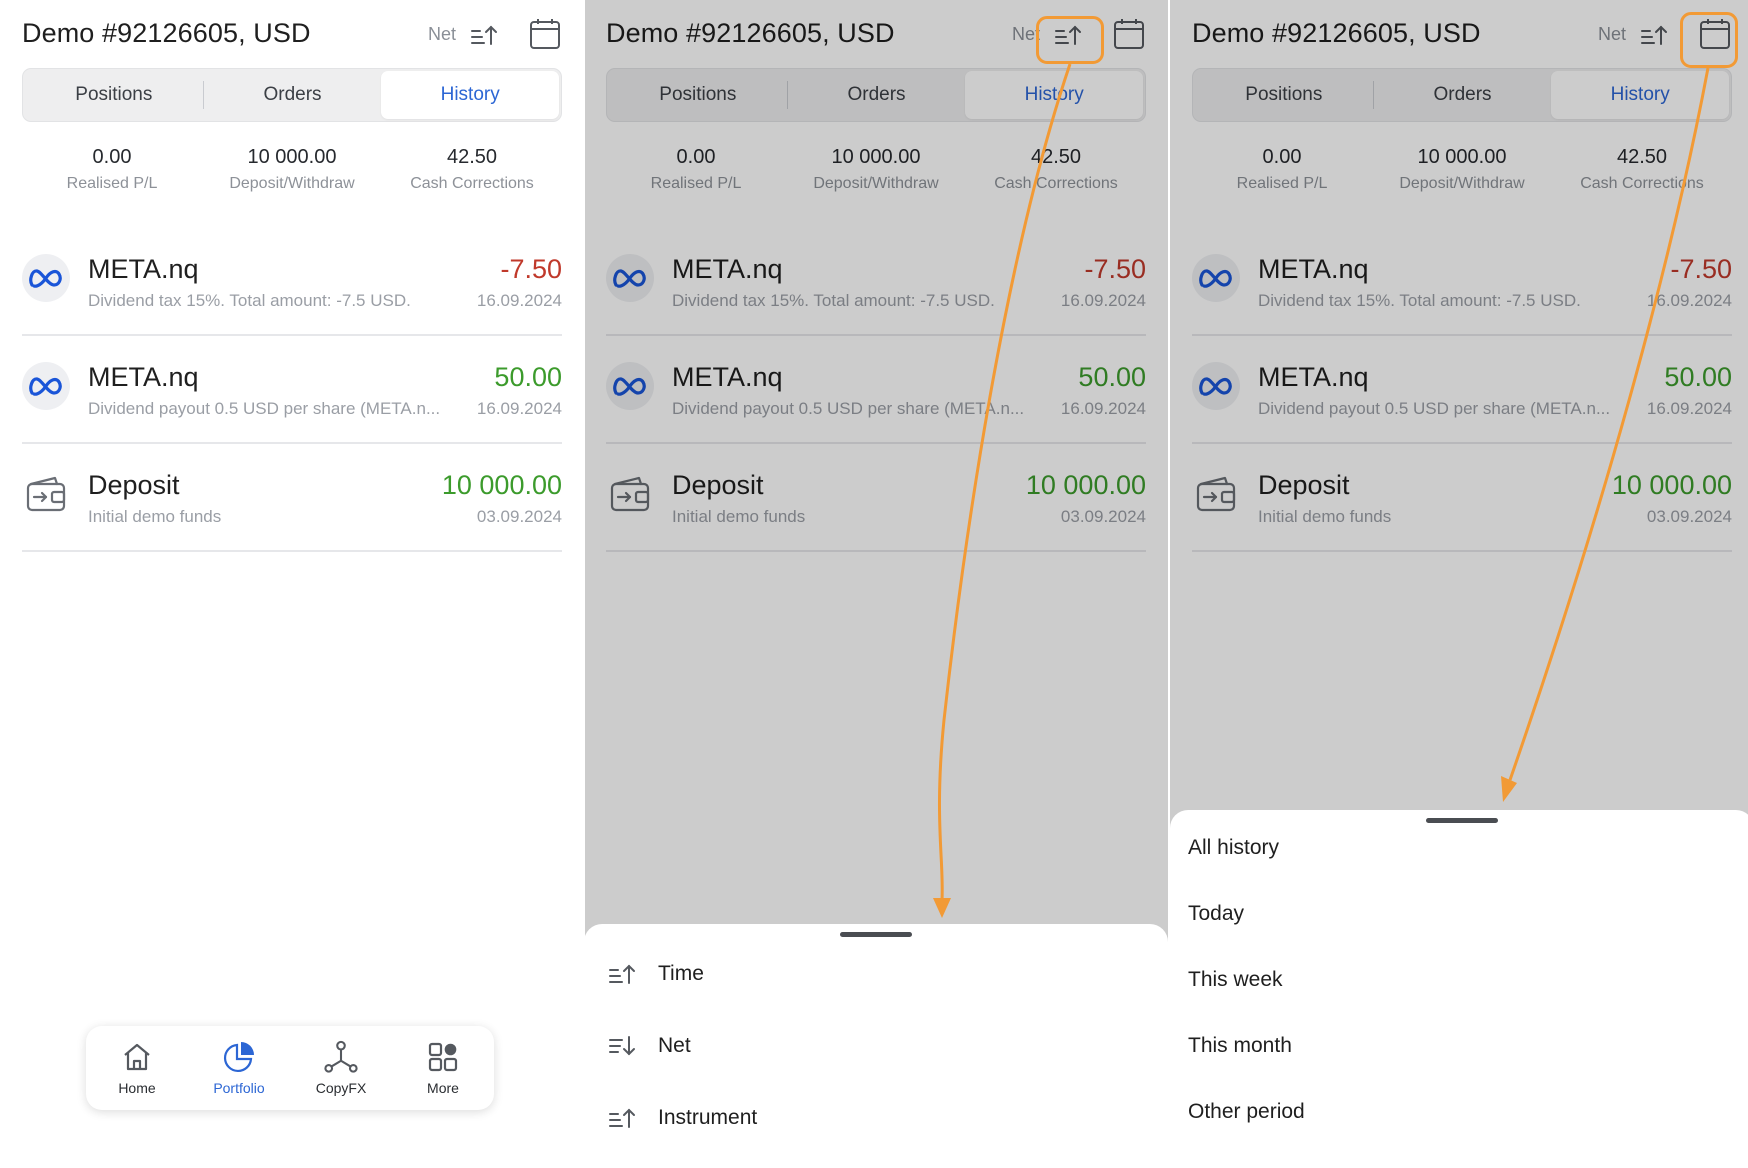 This screenshot has height=1168, width=1748. I want to click on sort-mode-label: Net, so click(441, 34).